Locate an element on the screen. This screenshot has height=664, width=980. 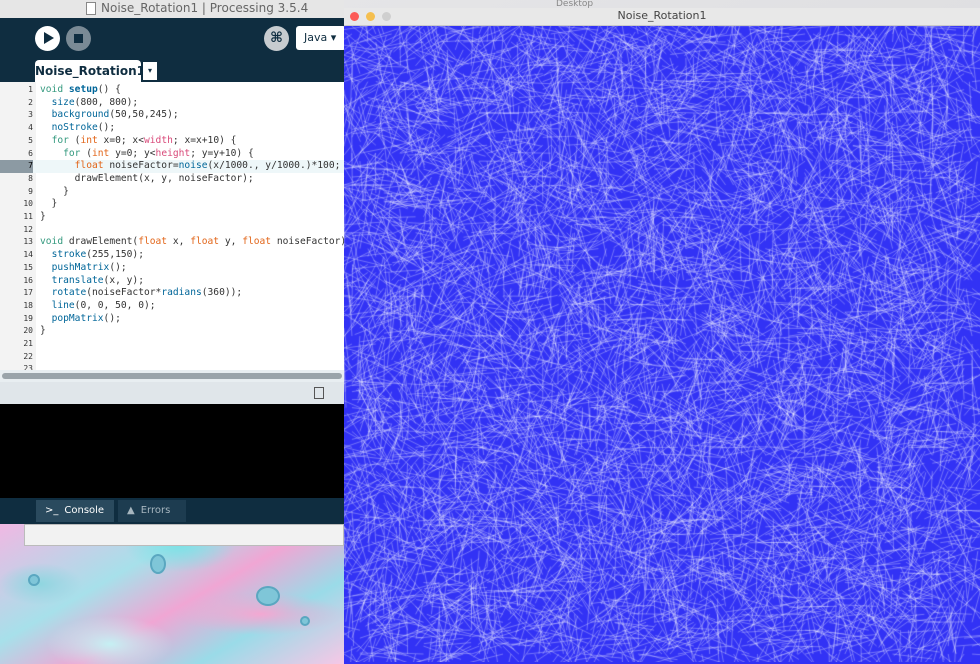
line-number: 6 is located at coordinates (30, 153).